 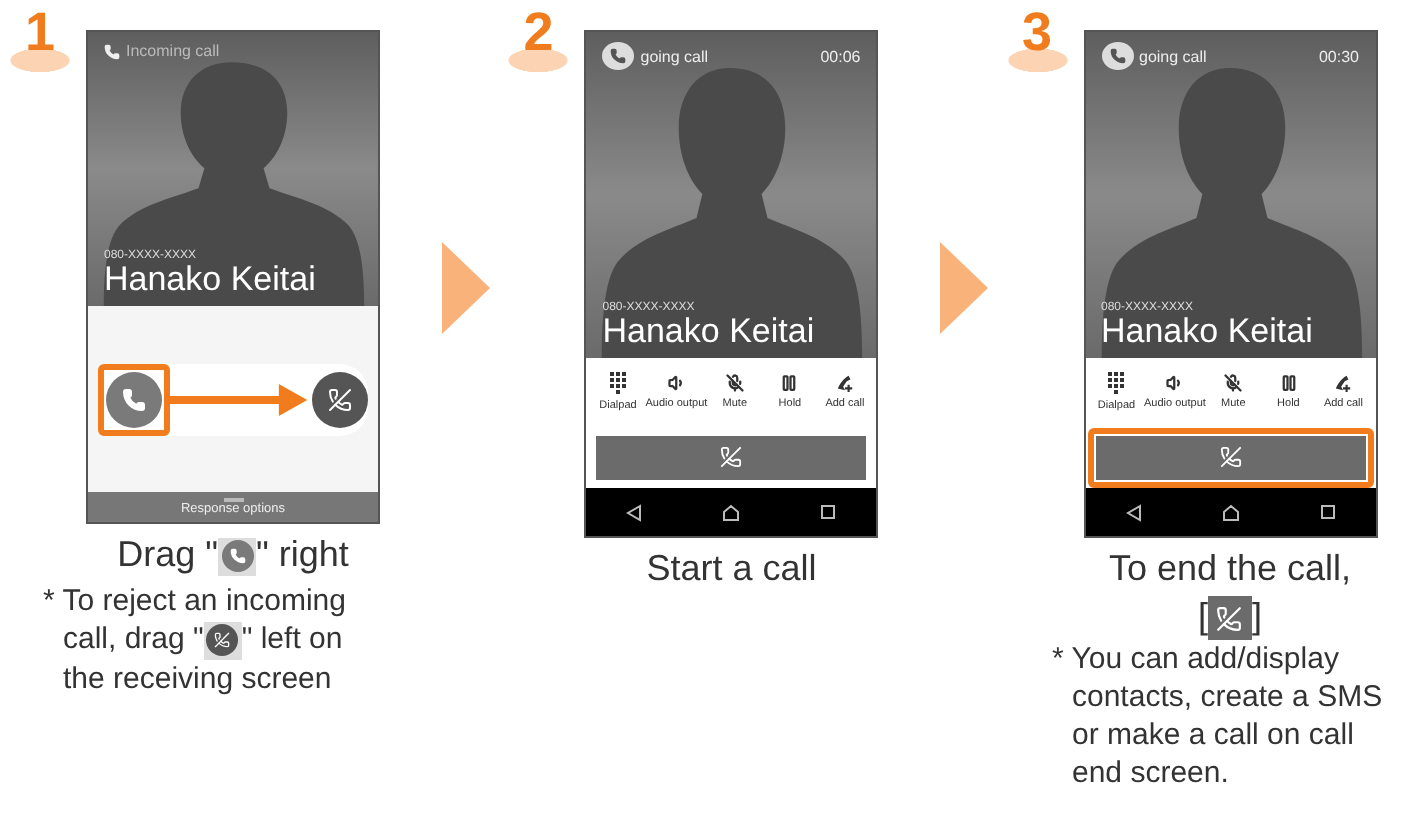 I want to click on decline-button, so click(x=340, y=399).